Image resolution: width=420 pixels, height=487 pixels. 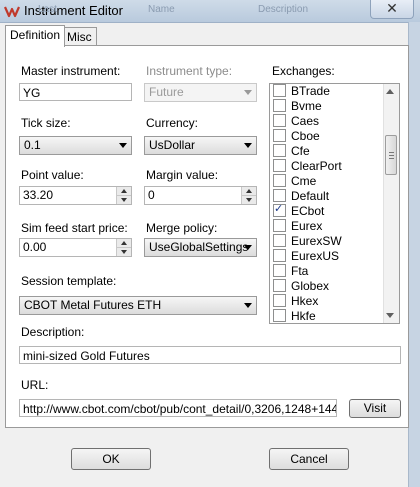 I want to click on exchange-item-caes: Caes, so click(x=296, y=121).